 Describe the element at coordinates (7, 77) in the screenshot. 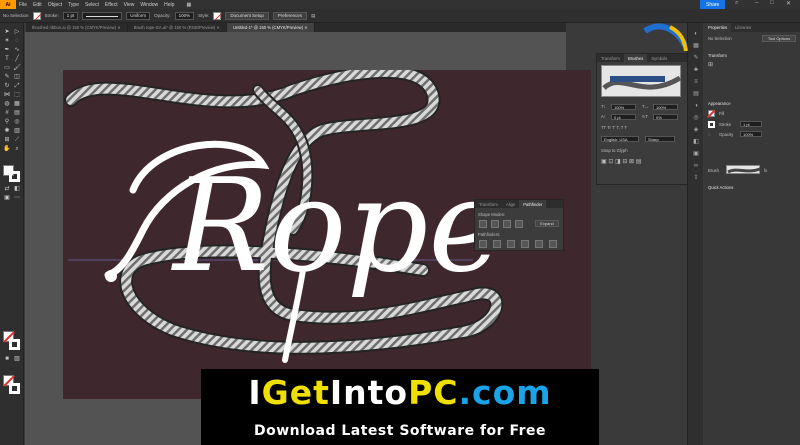

I see `pencil-icon: ✎` at that location.